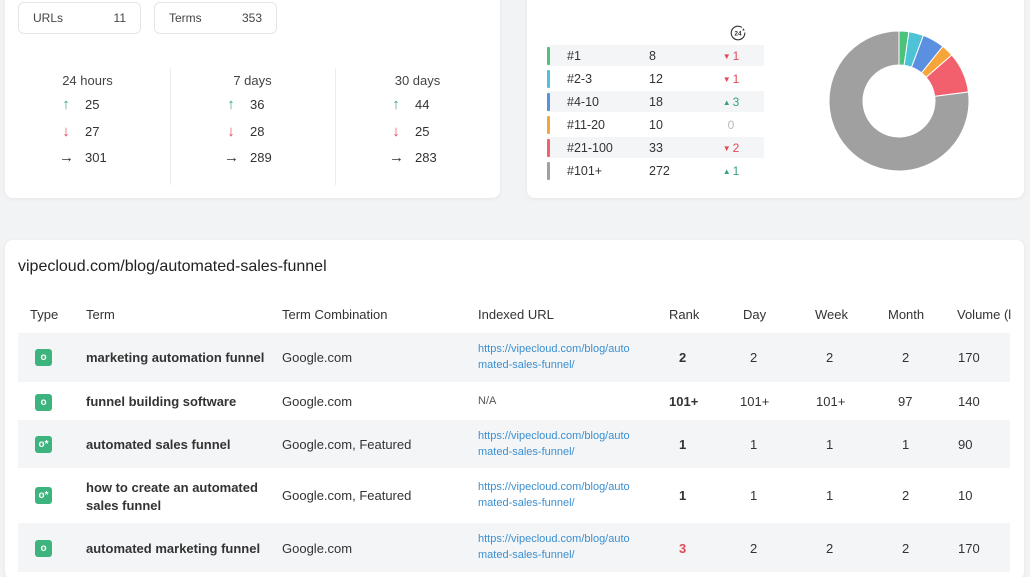  What do you see at coordinates (586, 124) in the screenshot?
I see `bucket-label: #11-20` at bounding box center [586, 124].